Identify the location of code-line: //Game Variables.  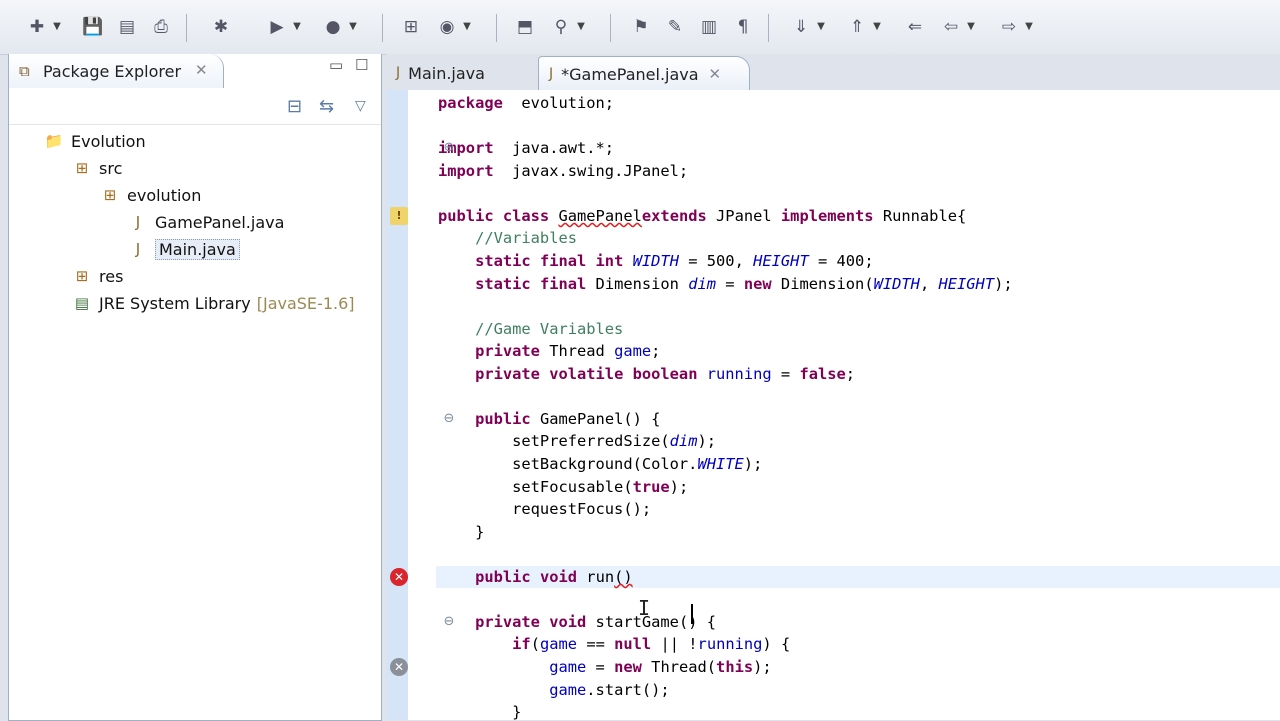
(530, 329).